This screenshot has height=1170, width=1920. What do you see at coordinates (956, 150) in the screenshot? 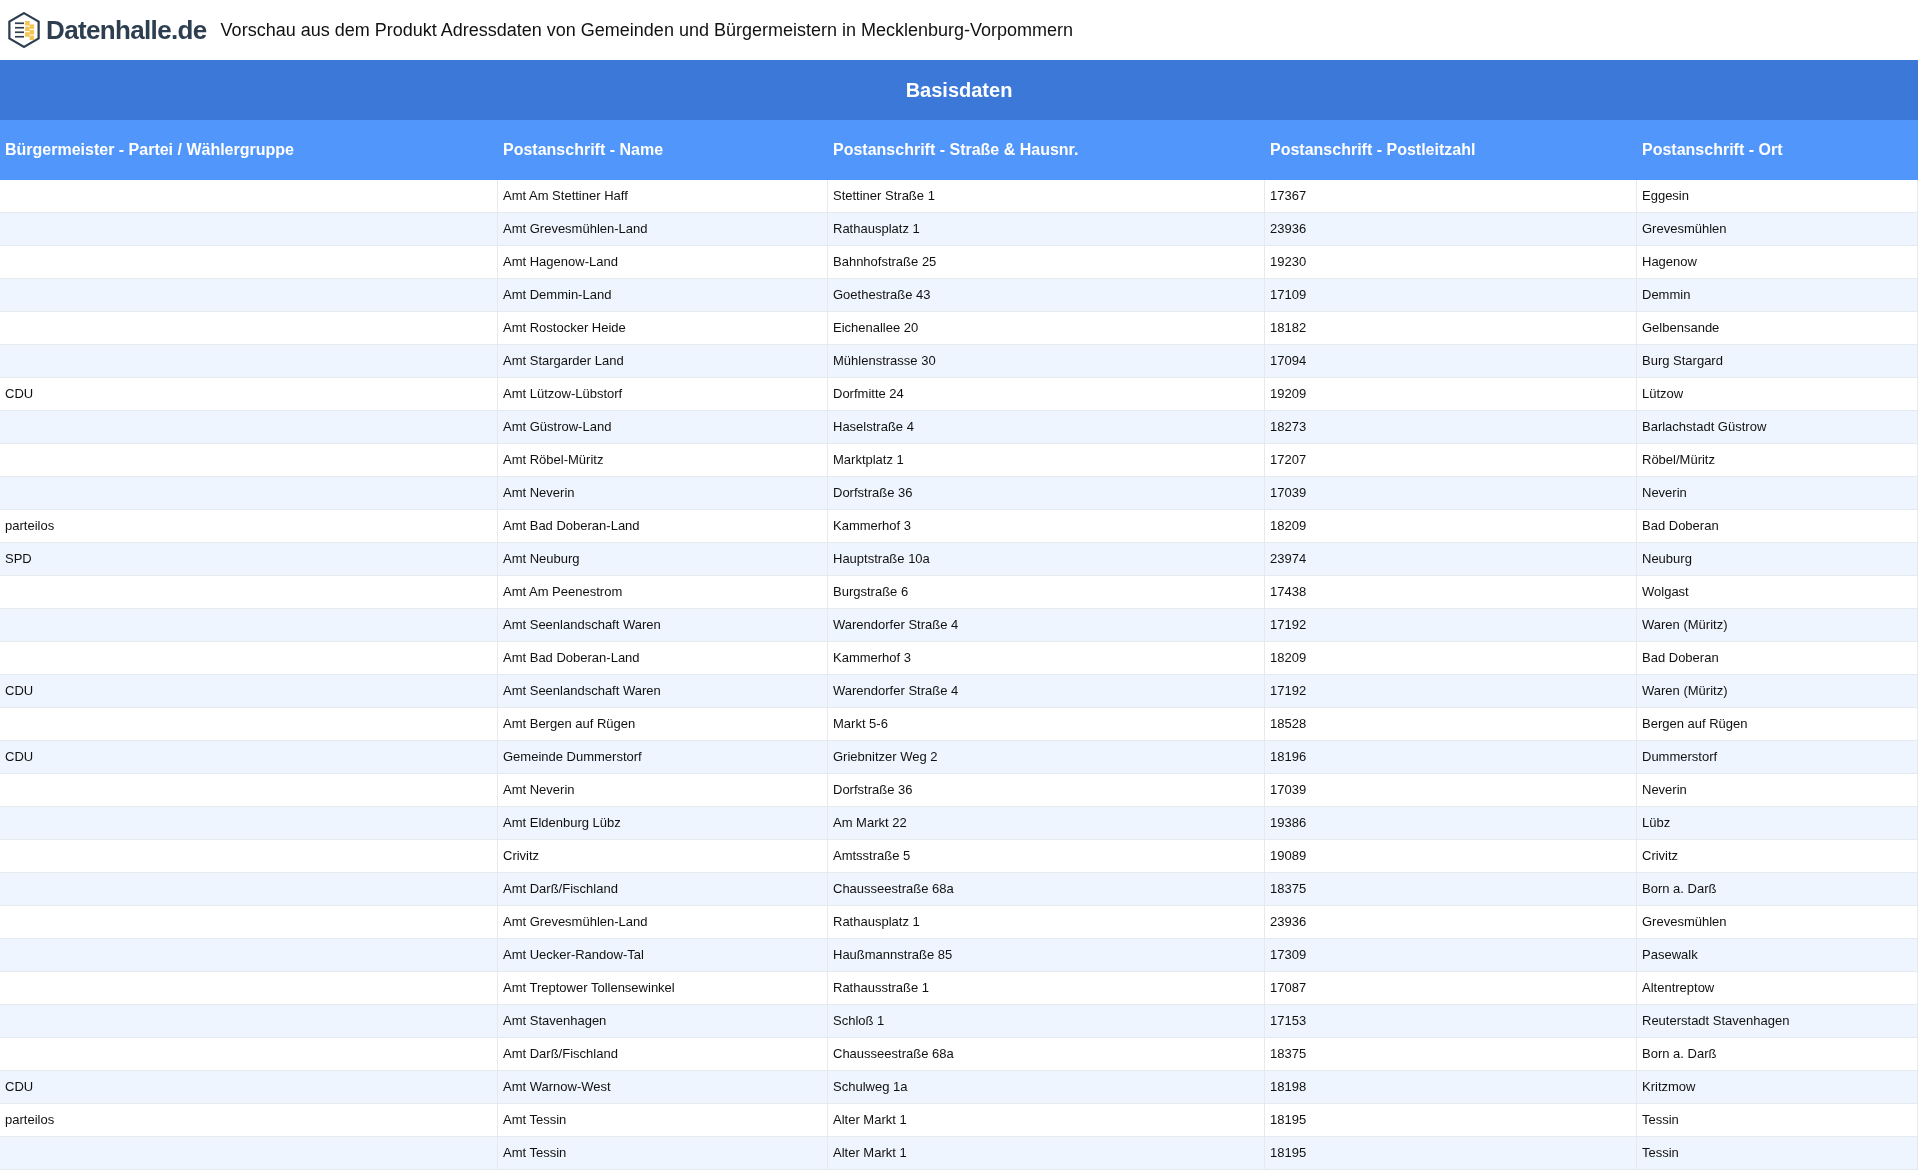
I see `column-header: Postanschrift - Straße & Hausnr.` at bounding box center [956, 150].